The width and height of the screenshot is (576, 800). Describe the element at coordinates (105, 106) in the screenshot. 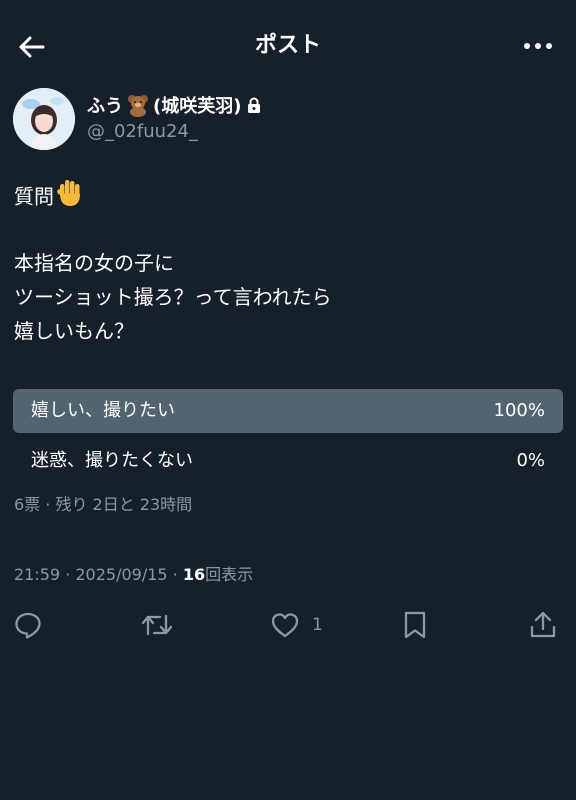

I see `display-name-text: ふう` at that location.